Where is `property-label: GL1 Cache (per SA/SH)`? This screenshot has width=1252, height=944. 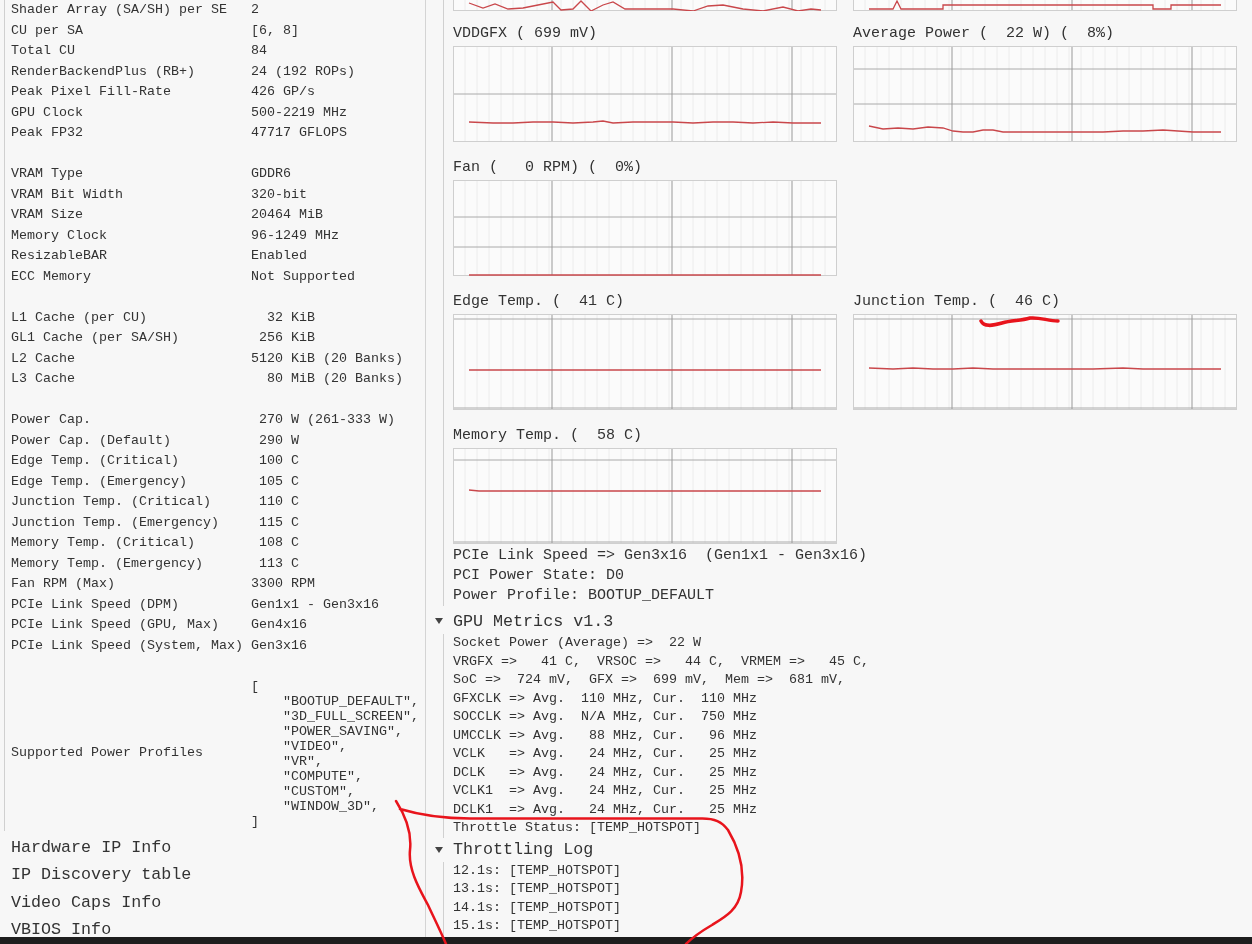
property-label: GL1 Cache (per SA/SH) is located at coordinates (95, 338).